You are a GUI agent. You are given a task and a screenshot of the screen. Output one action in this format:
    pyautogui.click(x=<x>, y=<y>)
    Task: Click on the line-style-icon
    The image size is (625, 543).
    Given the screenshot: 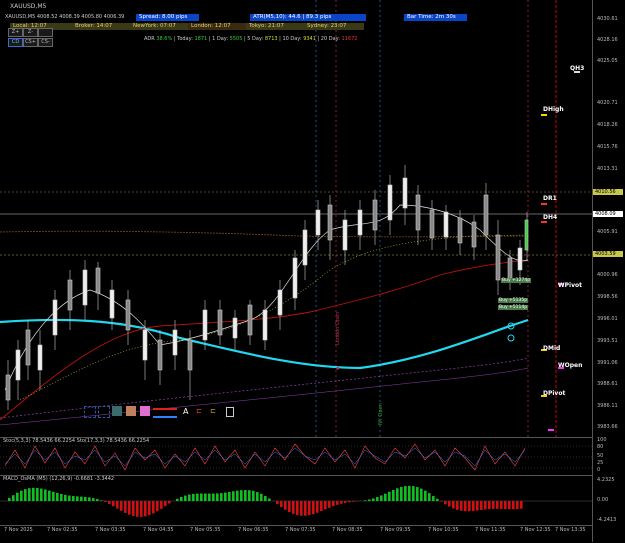 What is the action you would take?
    pyautogui.click(x=165, y=413)
    